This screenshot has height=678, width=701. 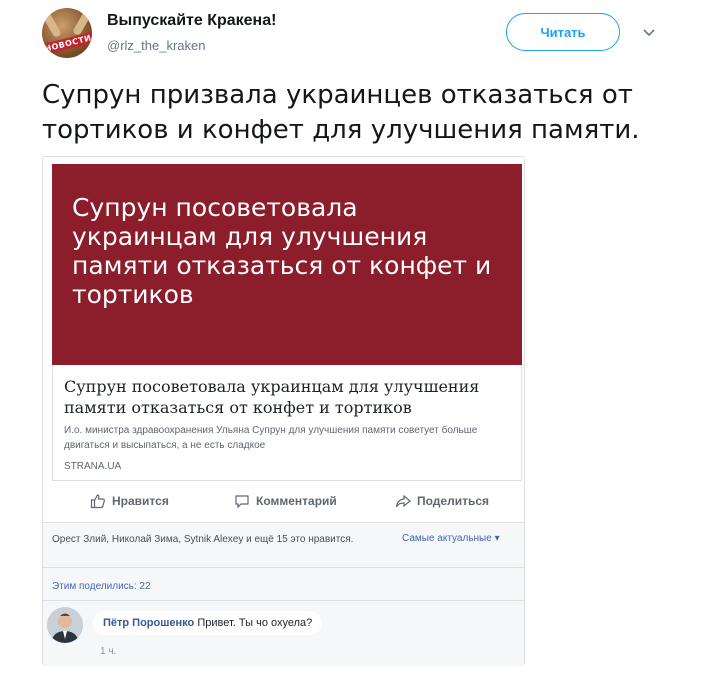 What do you see at coordinates (242, 502) in the screenshot?
I see `comment-icon` at bounding box center [242, 502].